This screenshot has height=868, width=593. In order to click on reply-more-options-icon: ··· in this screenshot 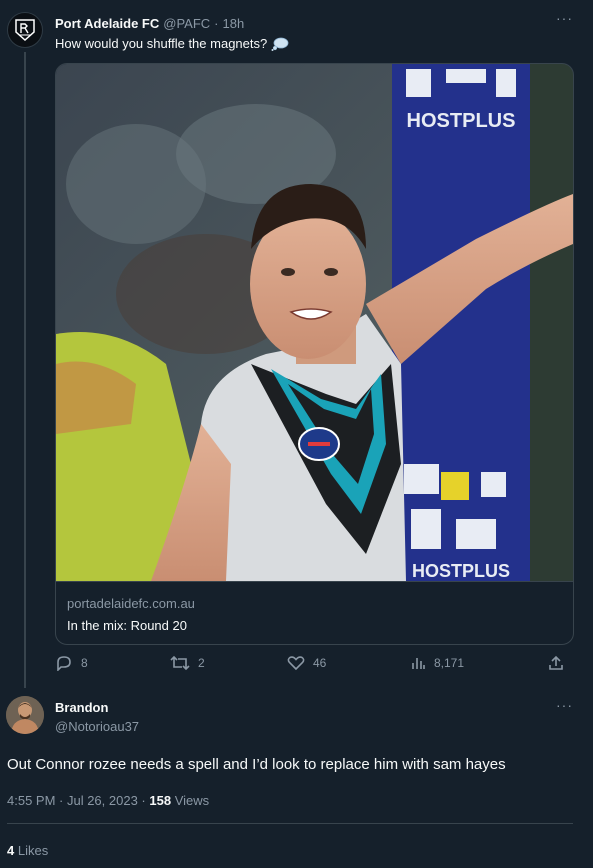, I will do `click(564, 705)`.